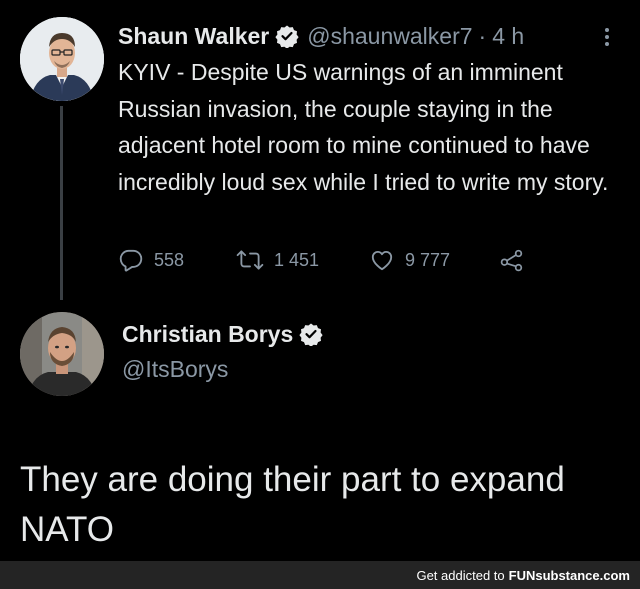 This screenshot has height=589, width=640. What do you see at coordinates (175, 369) in the screenshot?
I see `author-handle: @ItsBorys` at bounding box center [175, 369].